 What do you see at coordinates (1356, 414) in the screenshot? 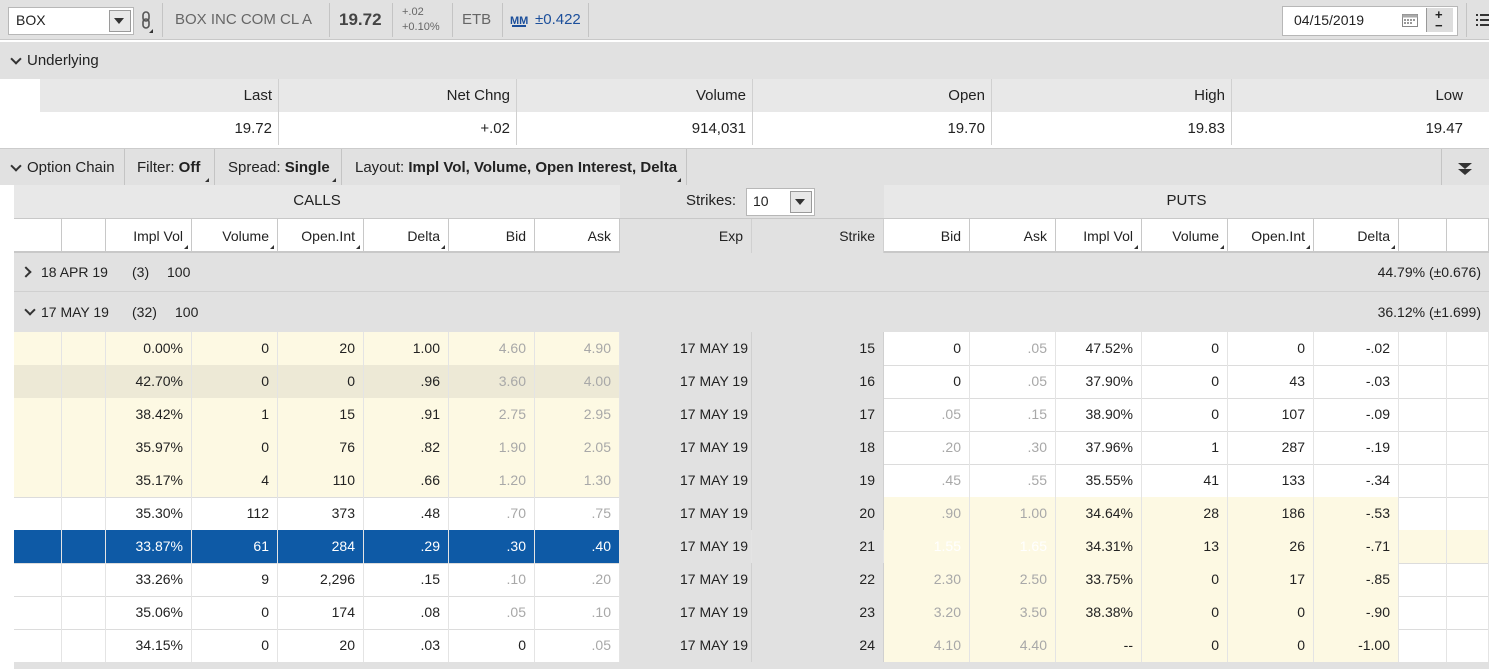
I see `cell-pdelta-container: -.09` at bounding box center [1356, 414].